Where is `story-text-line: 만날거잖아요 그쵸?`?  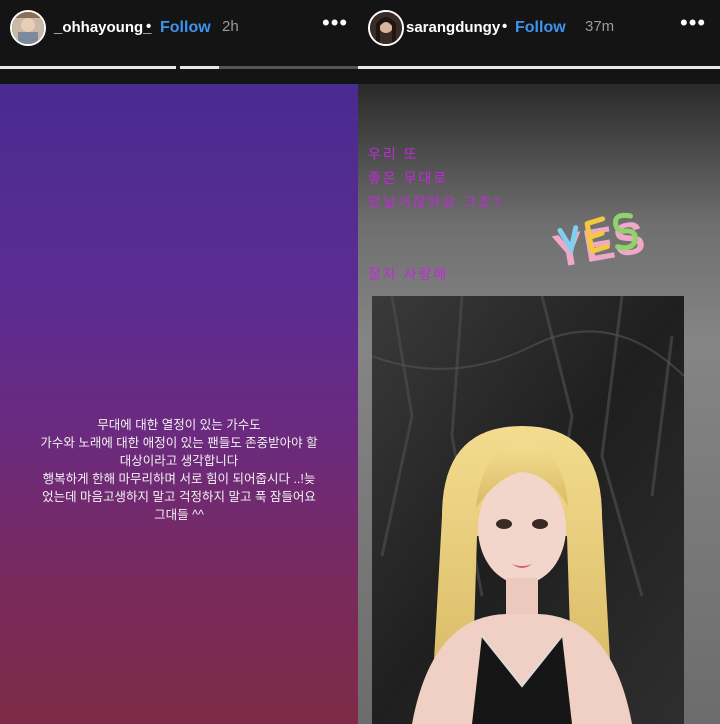
story-text-line: 만날거잖아요 그쵸? is located at coordinates (435, 202).